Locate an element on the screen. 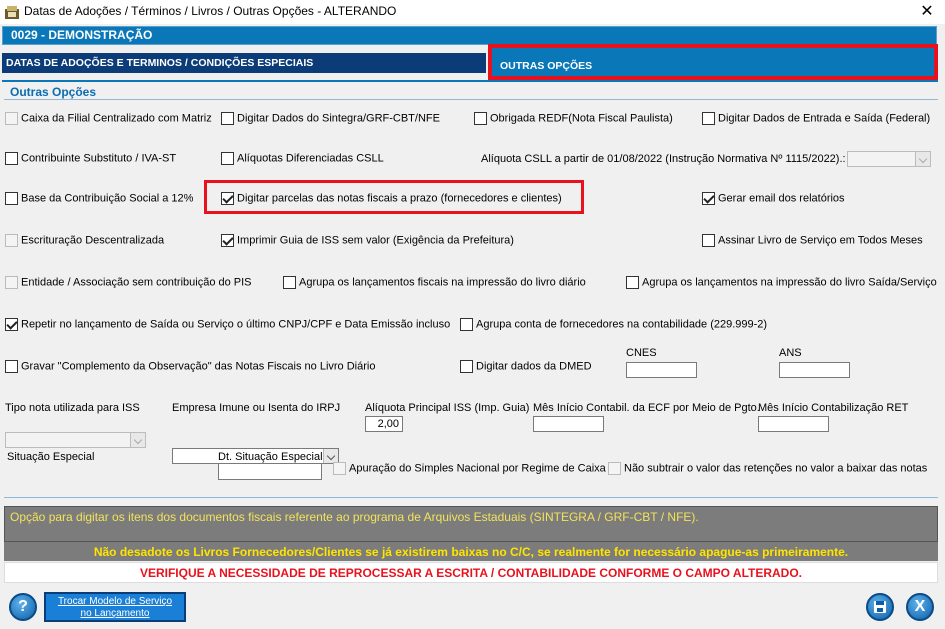 This screenshot has height=629, width=945. tipo-nota-select is located at coordinates (75, 440).